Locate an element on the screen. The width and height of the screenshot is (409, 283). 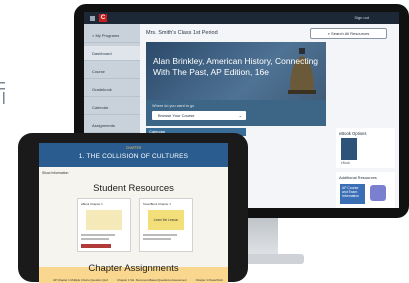
sidebar-item-course: Course is located at coordinates (112, 71).